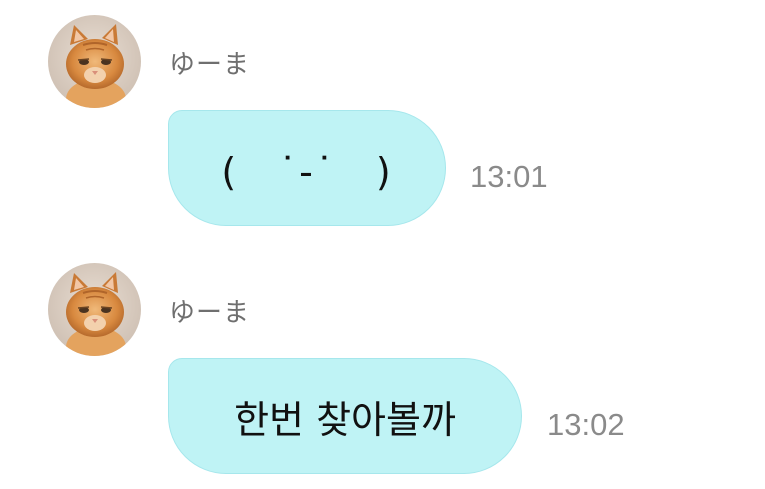 The image size is (765, 489). What do you see at coordinates (307, 171) in the screenshot?
I see `message-text: ( ˙-˙ )` at bounding box center [307, 171].